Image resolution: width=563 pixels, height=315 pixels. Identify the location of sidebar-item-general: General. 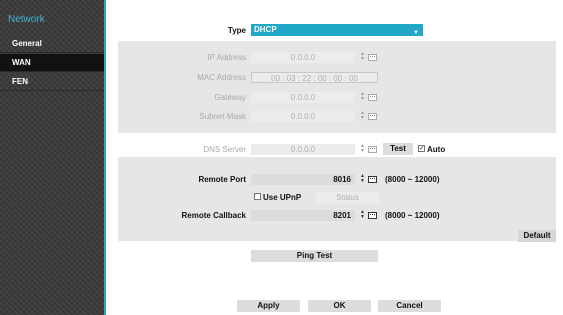
(52, 44).